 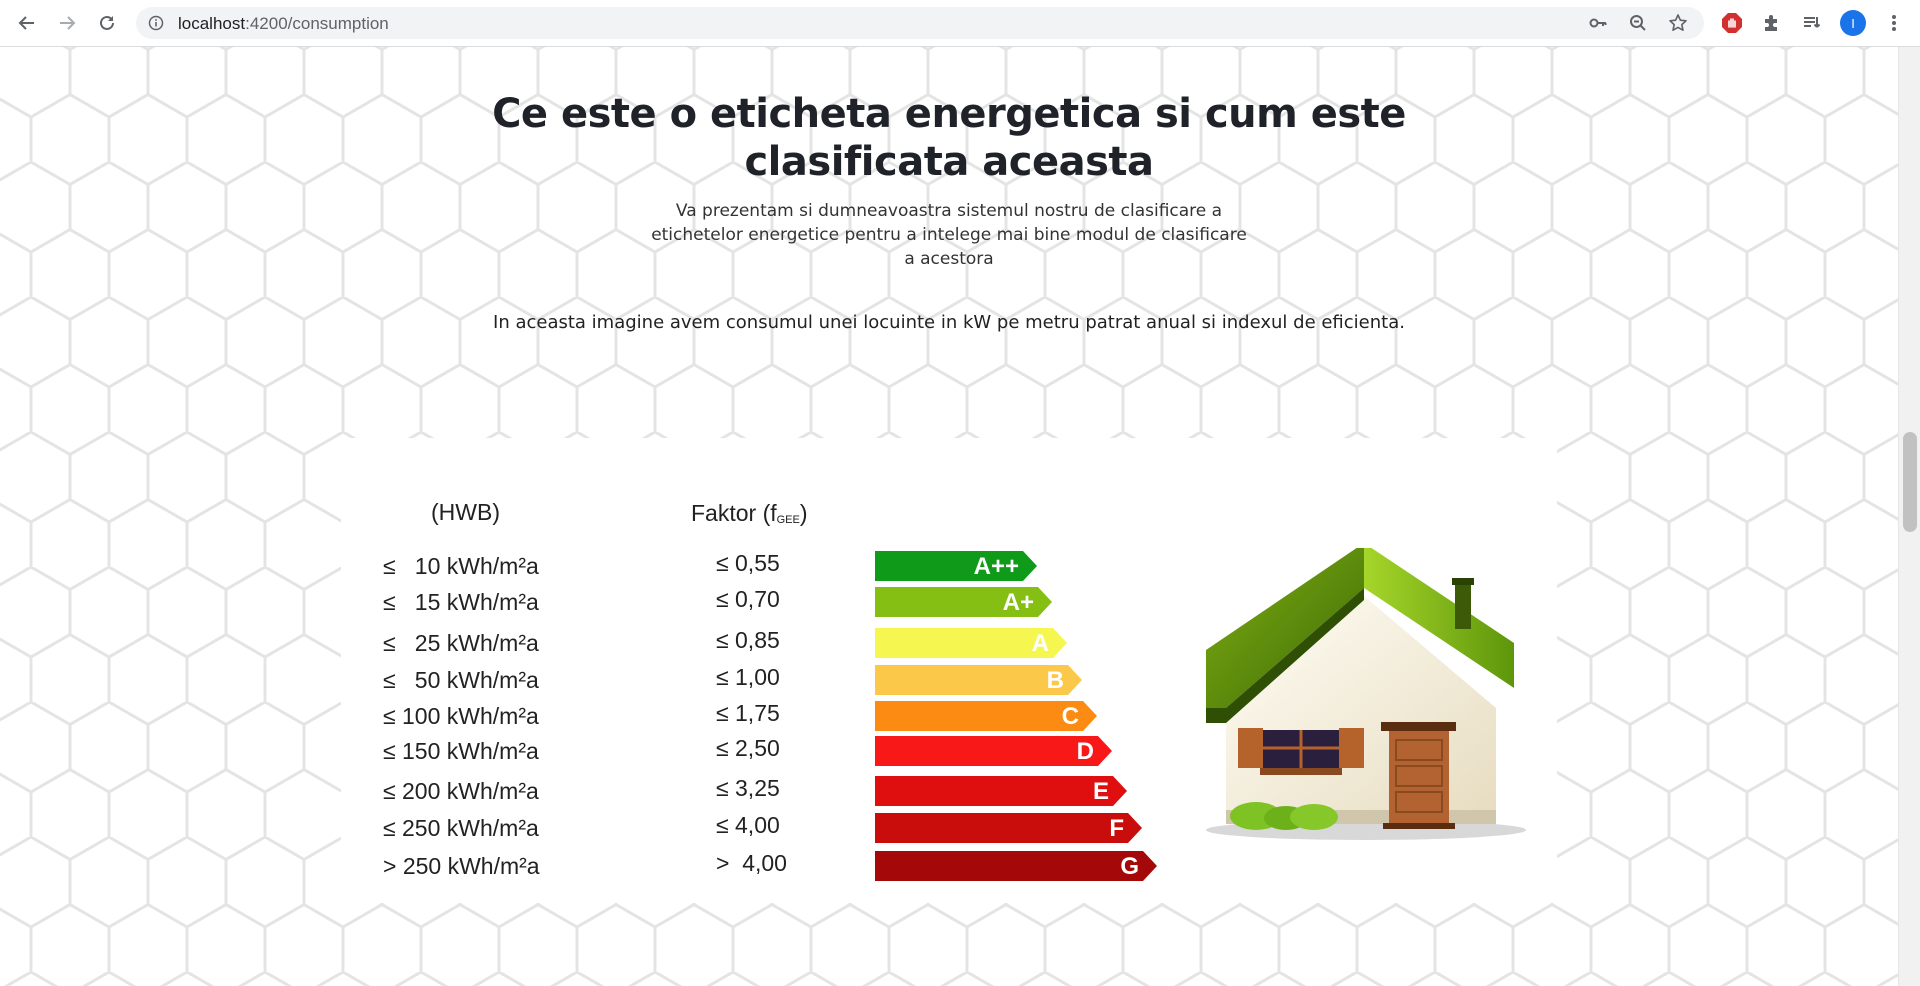 I want to click on reading-list-icon, so click(x=1812, y=23).